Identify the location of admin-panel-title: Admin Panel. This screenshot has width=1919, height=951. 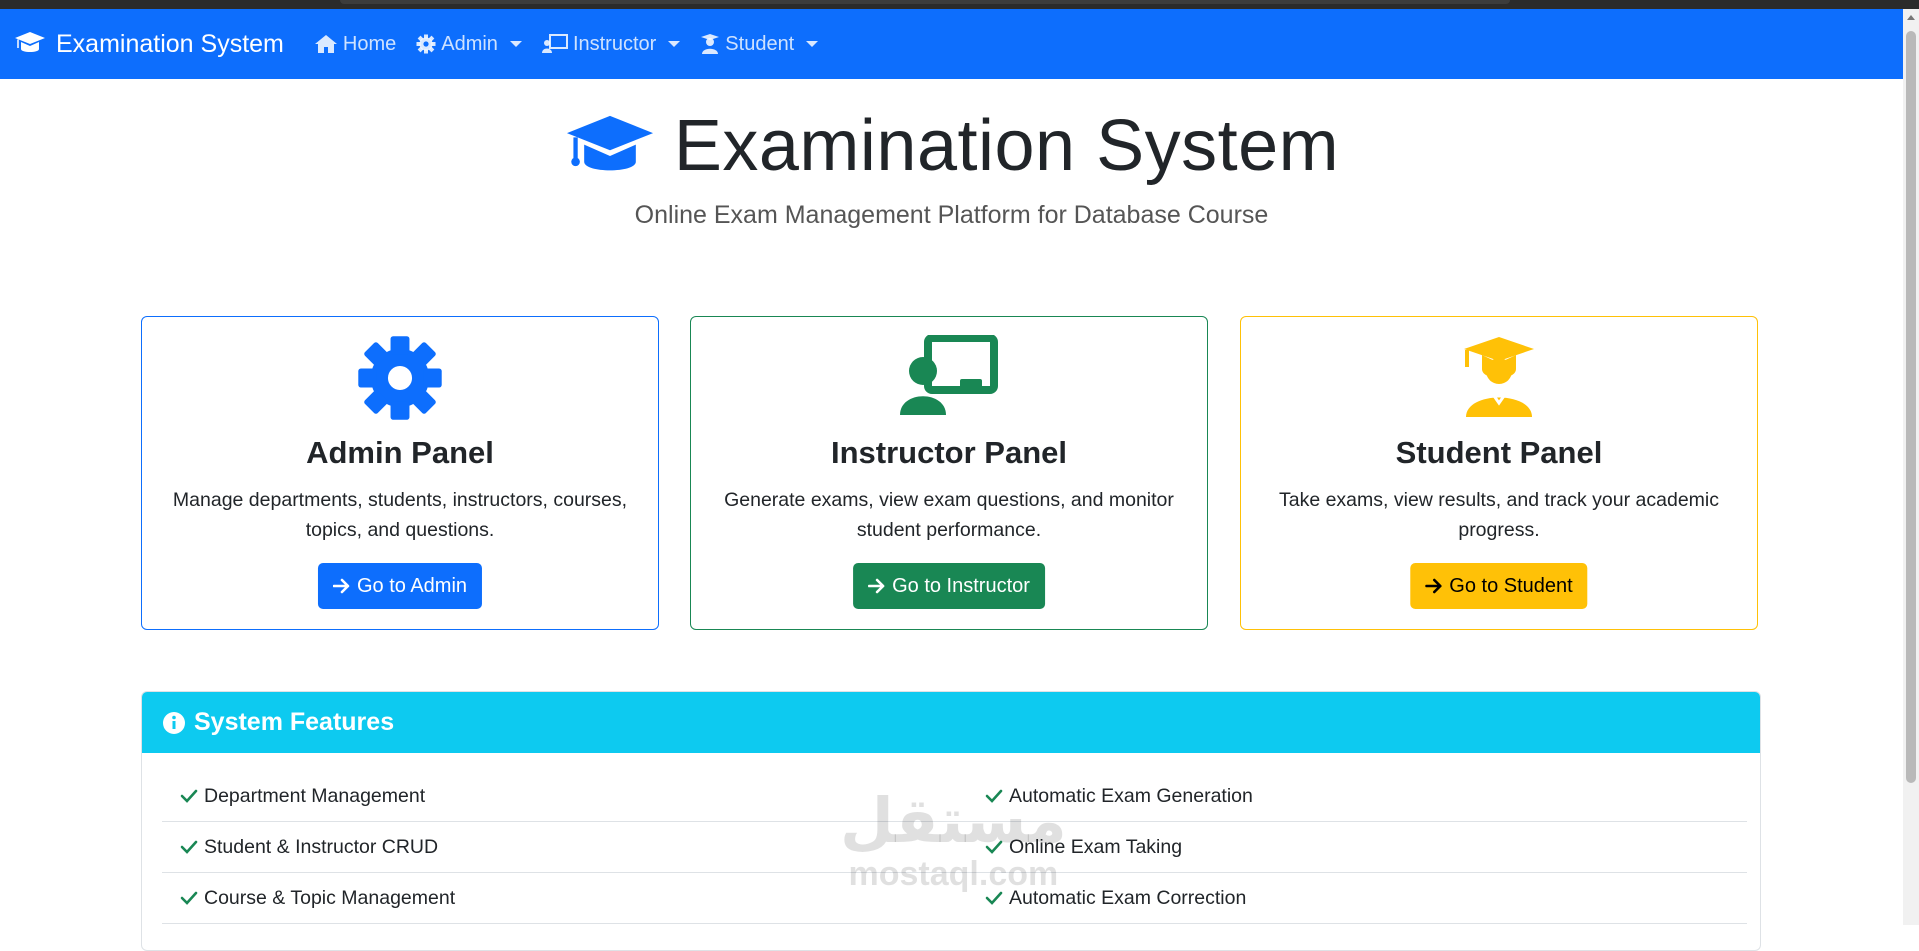
(400, 452).